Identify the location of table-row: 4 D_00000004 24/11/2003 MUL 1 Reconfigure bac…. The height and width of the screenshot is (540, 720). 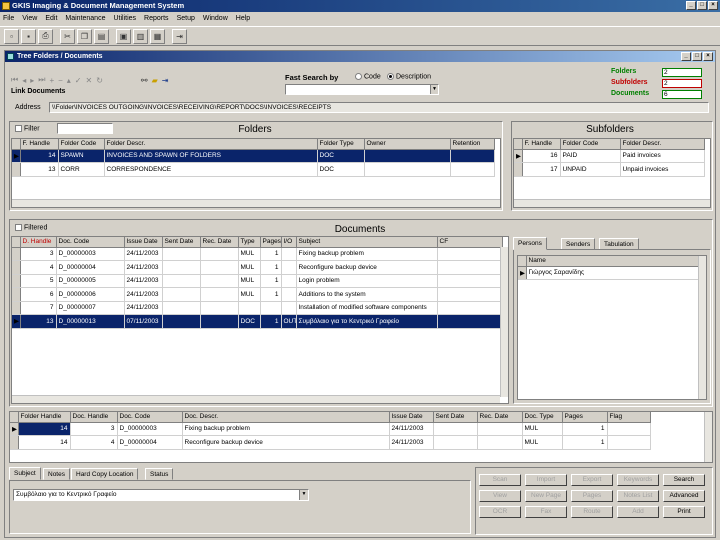
(257, 267).